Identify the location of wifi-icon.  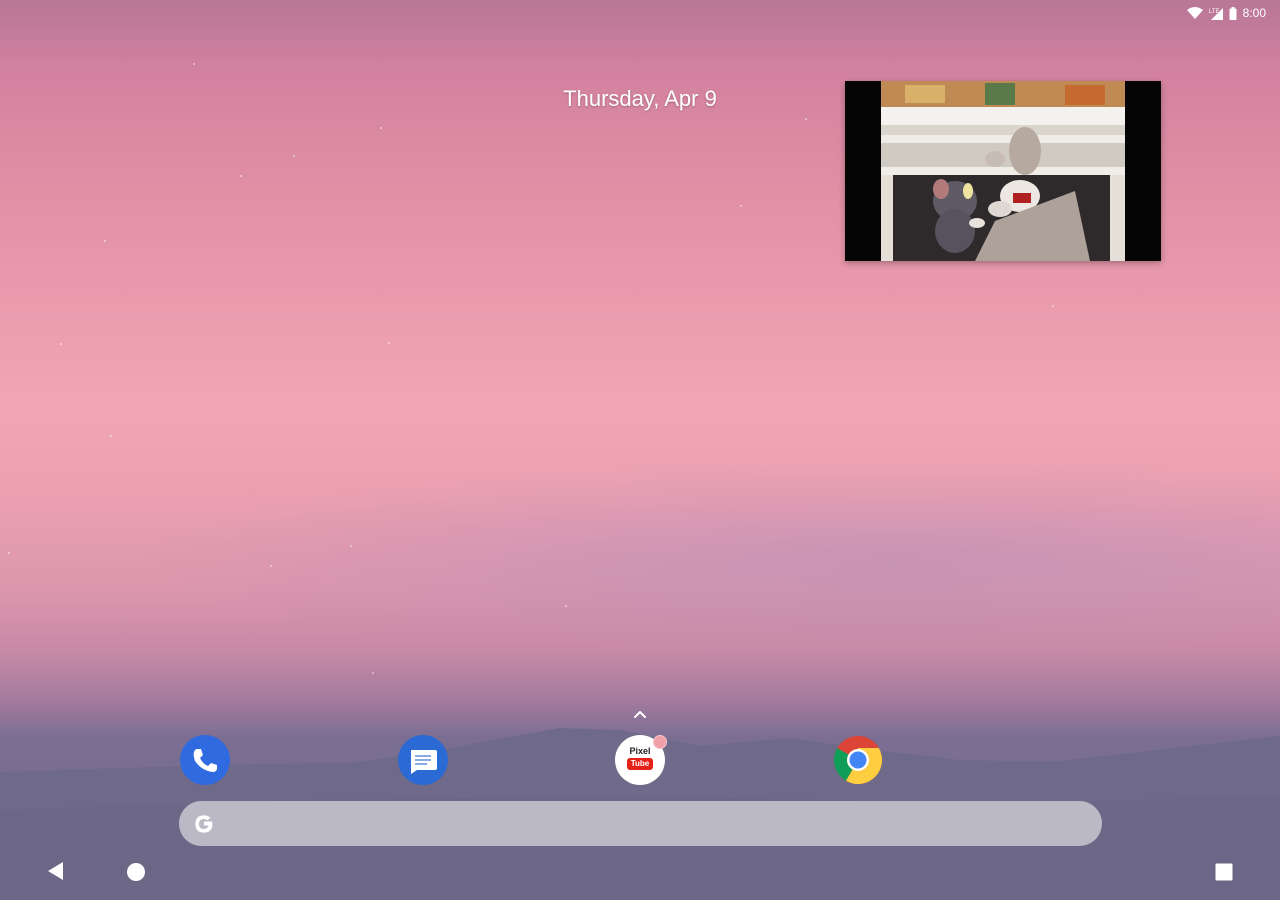
(1194, 13).